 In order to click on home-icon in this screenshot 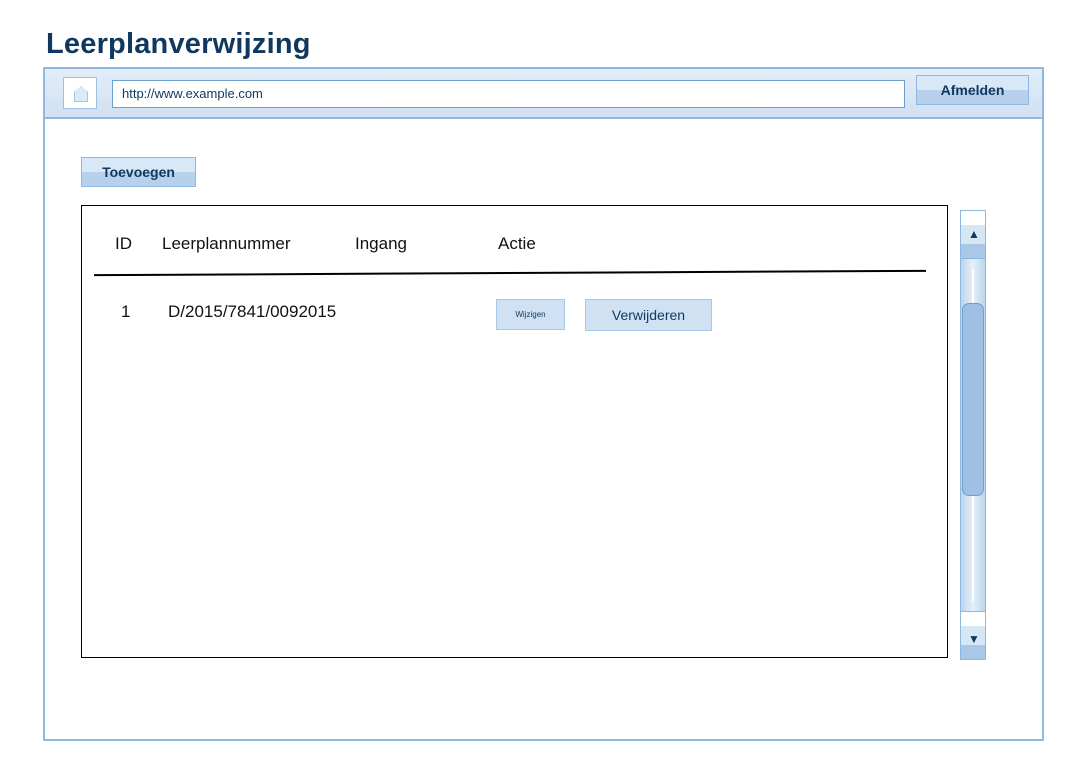, I will do `click(81, 94)`.